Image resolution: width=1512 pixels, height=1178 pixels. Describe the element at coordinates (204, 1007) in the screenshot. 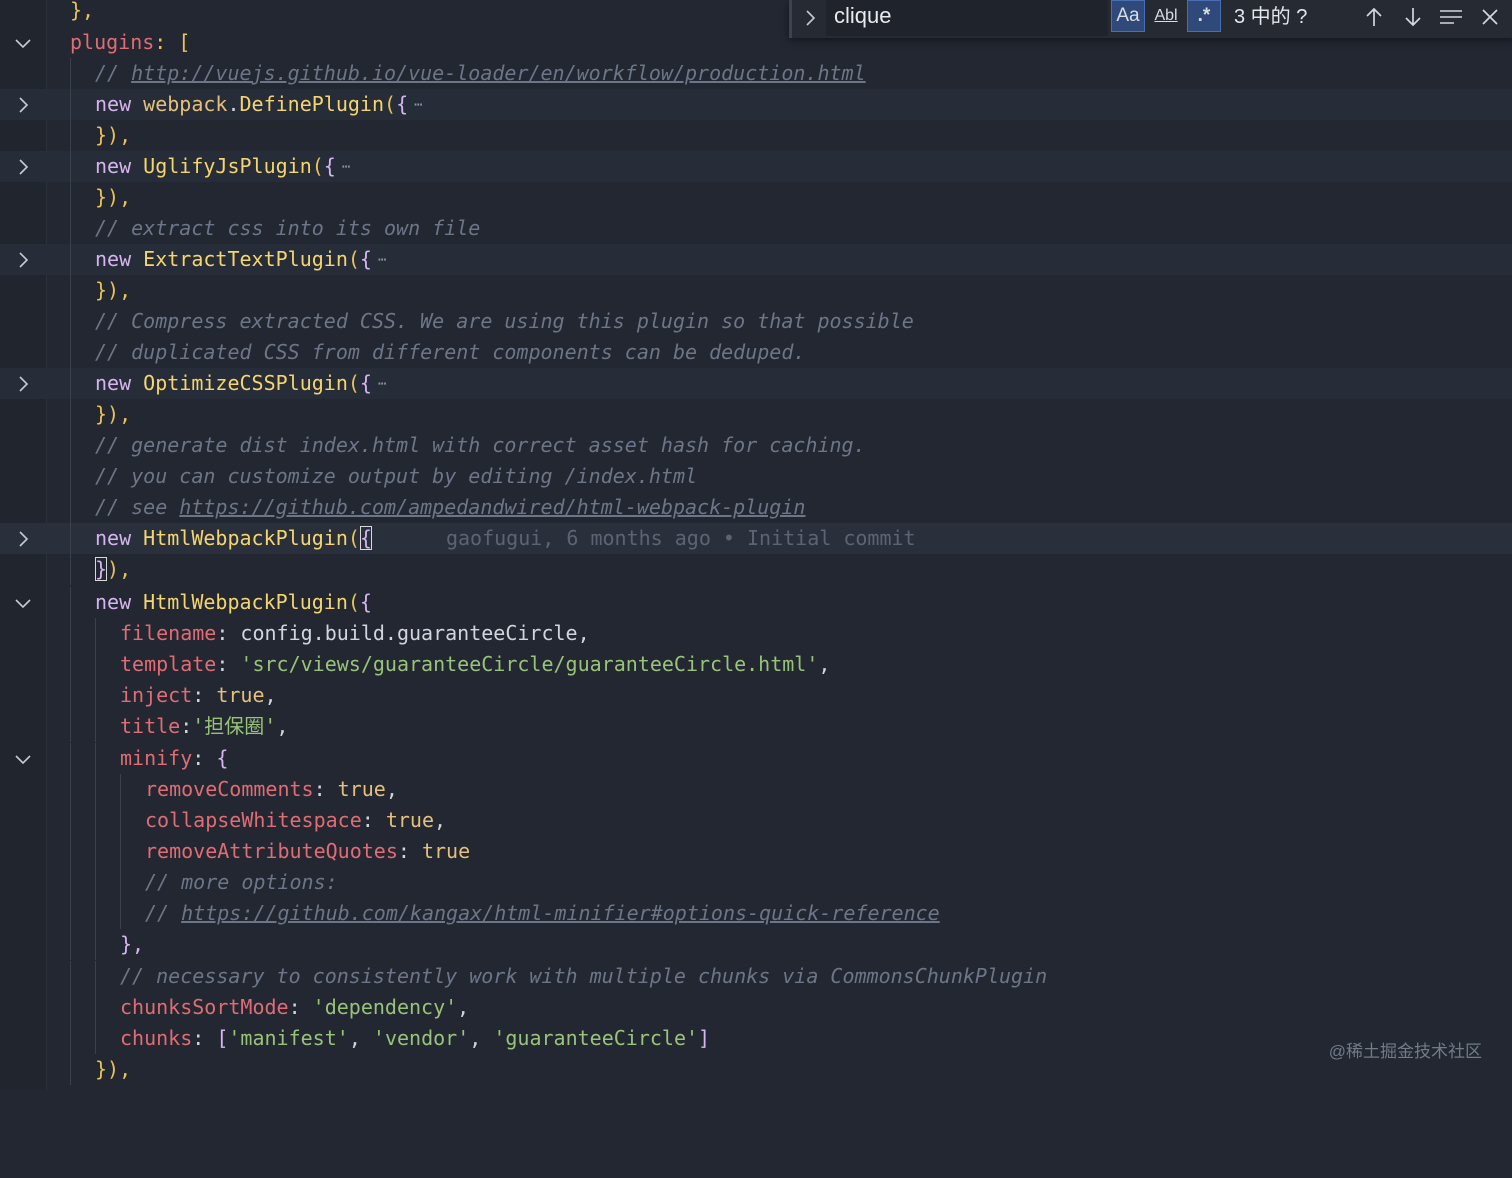

I see `code-property: chunksSortMode` at that location.